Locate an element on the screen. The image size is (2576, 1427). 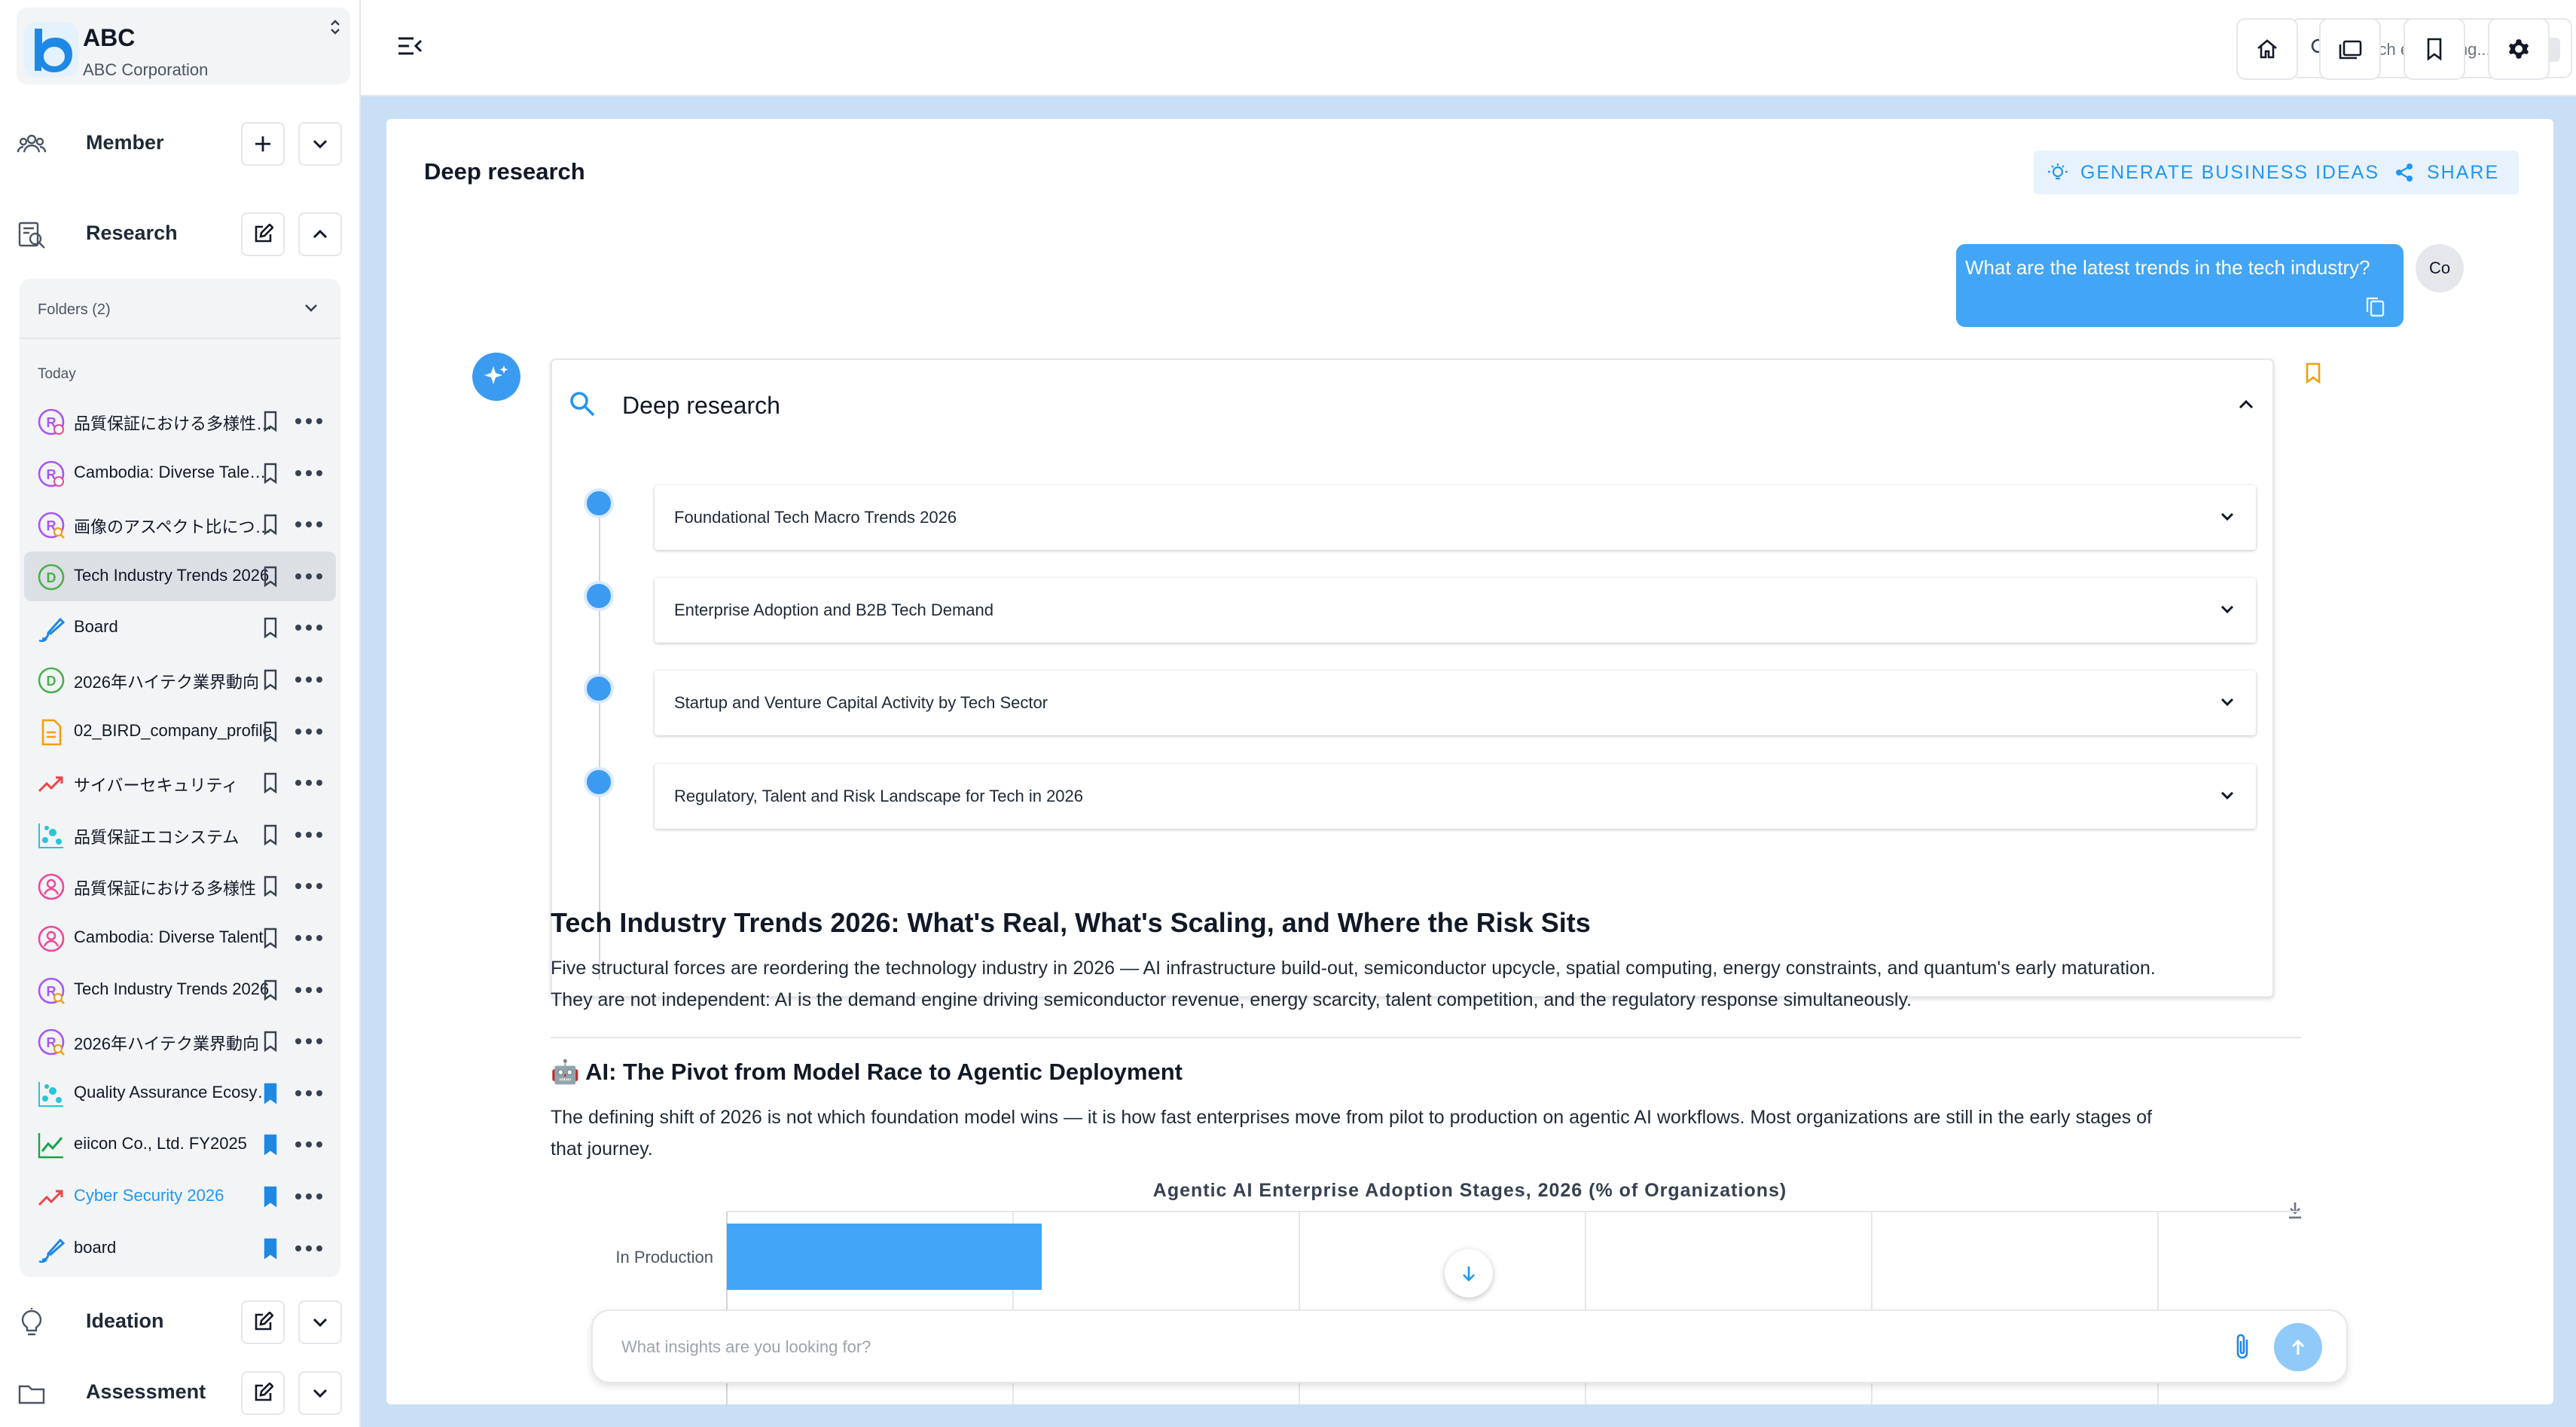
new-assessment-button is located at coordinates (263, 1393).